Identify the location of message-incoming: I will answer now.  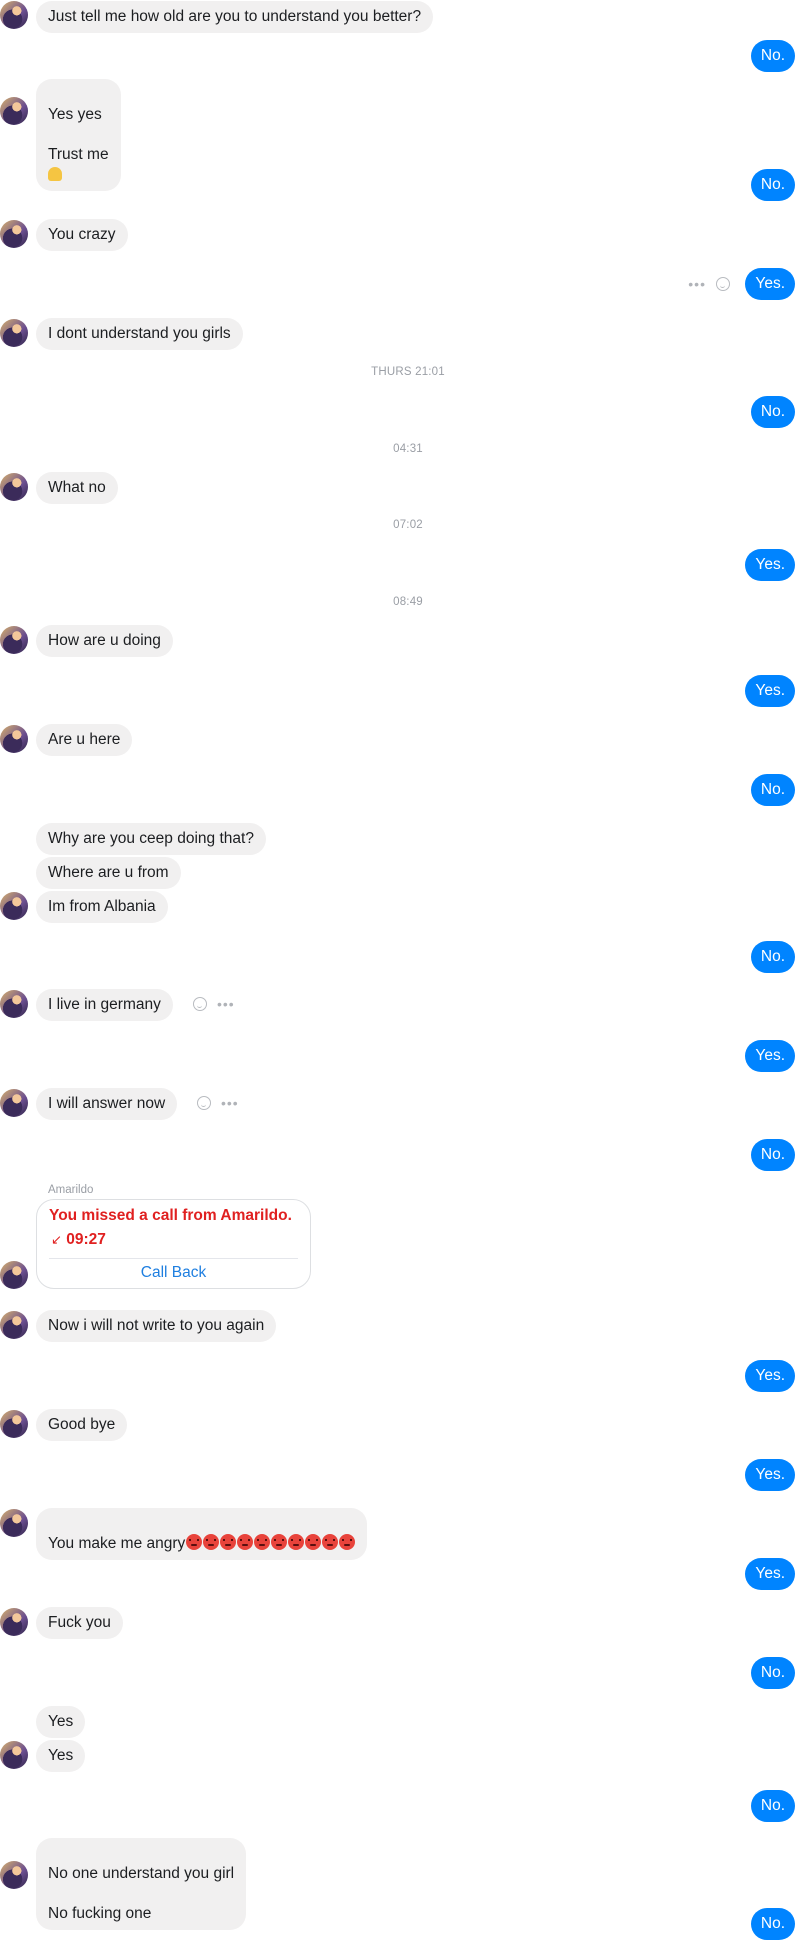
(107, 1104).